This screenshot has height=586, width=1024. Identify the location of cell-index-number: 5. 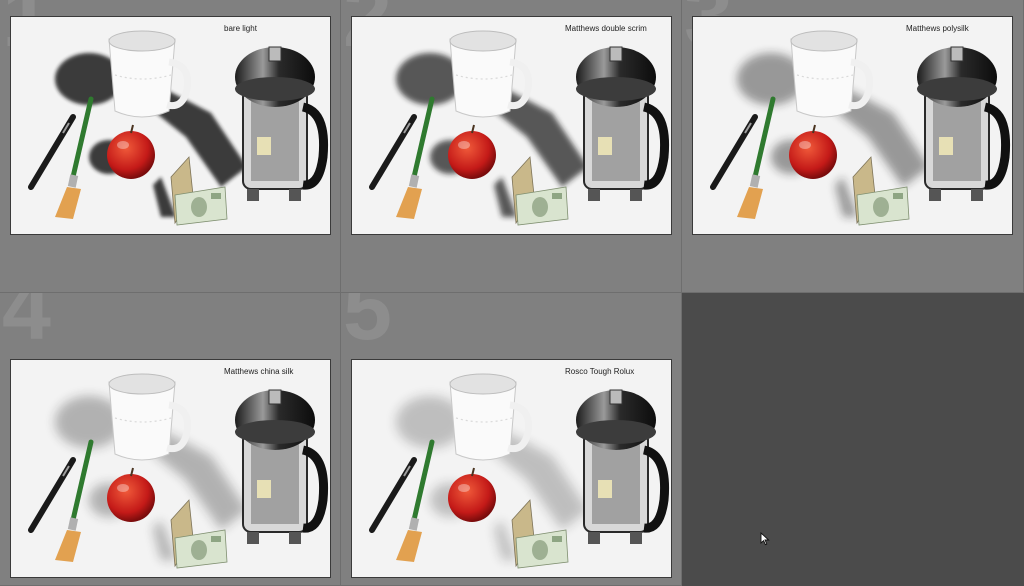
(367, 325).